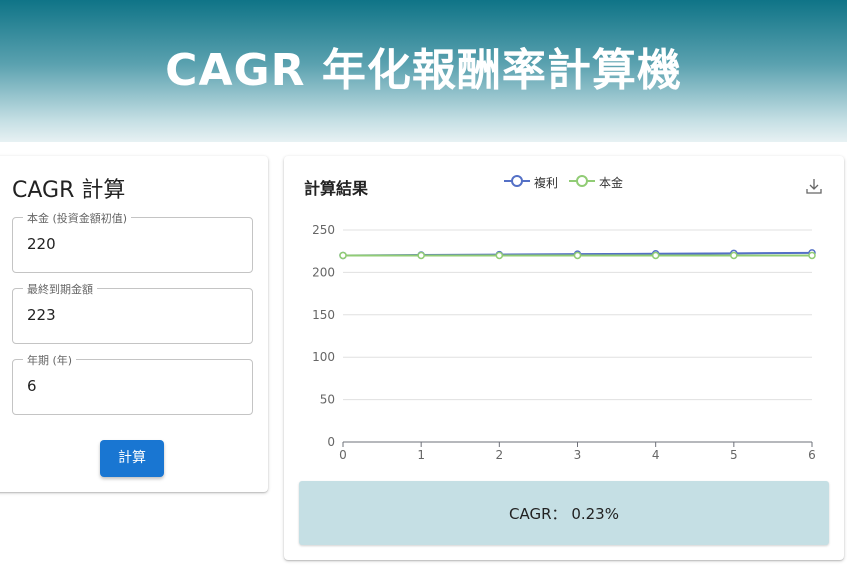  I want to click on principal-field: 本金 (投資金額初值) 220, so click(132, 241).